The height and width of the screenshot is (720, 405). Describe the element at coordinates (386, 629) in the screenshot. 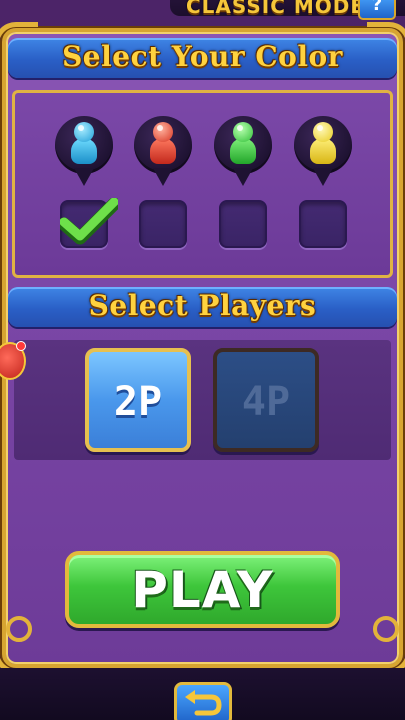

I see `swirl-ornament-right` at that location.